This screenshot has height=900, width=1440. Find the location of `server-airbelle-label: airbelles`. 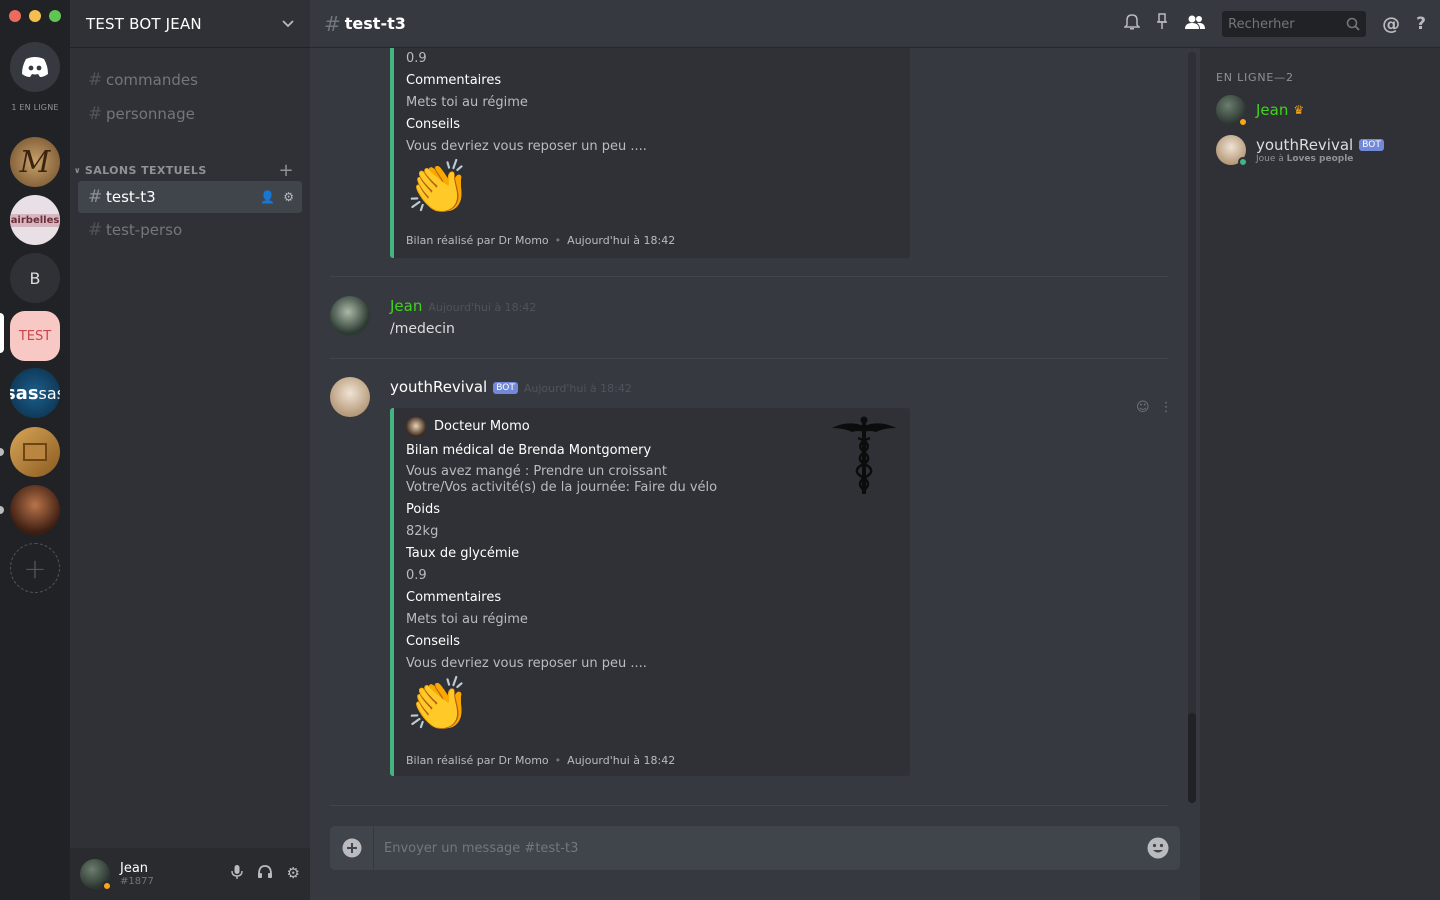

server-airbelle-label: airbelles is located at coordinates (35, 220).